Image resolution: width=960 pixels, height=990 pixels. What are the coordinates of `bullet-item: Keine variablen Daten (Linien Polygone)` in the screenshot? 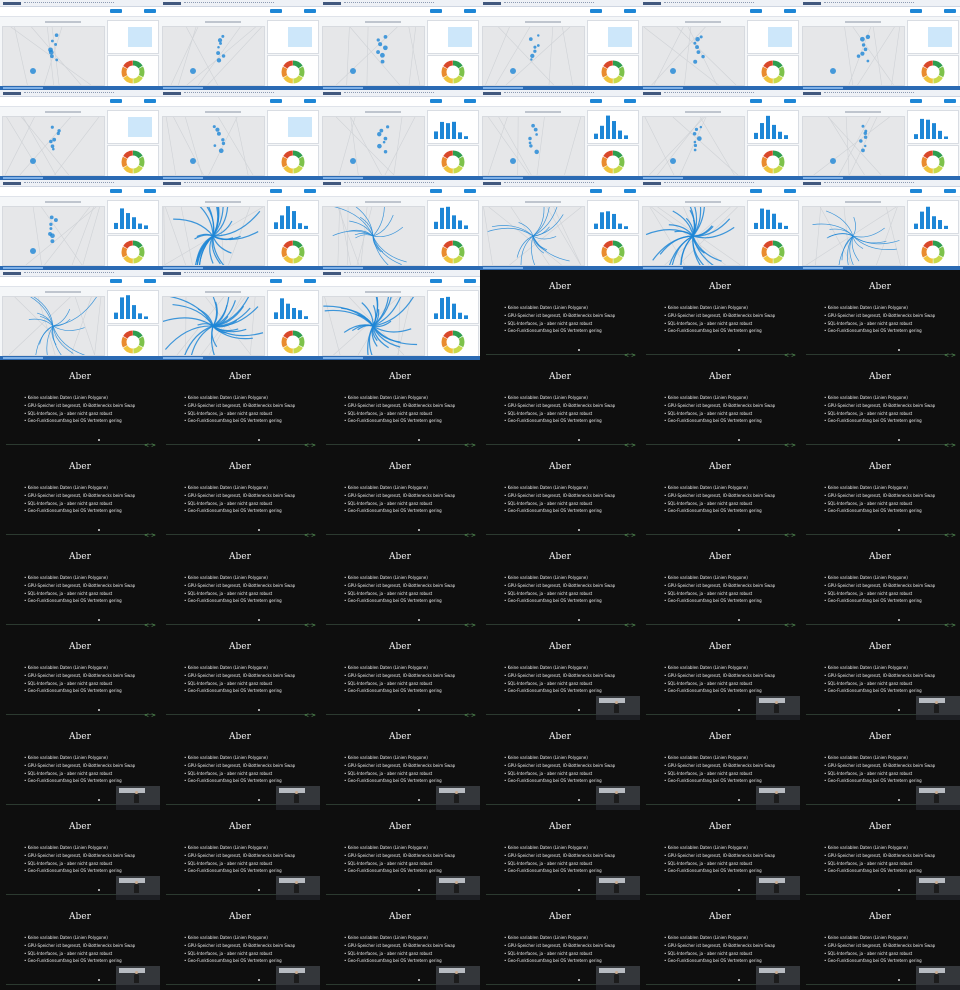 It's located at (719, 578).